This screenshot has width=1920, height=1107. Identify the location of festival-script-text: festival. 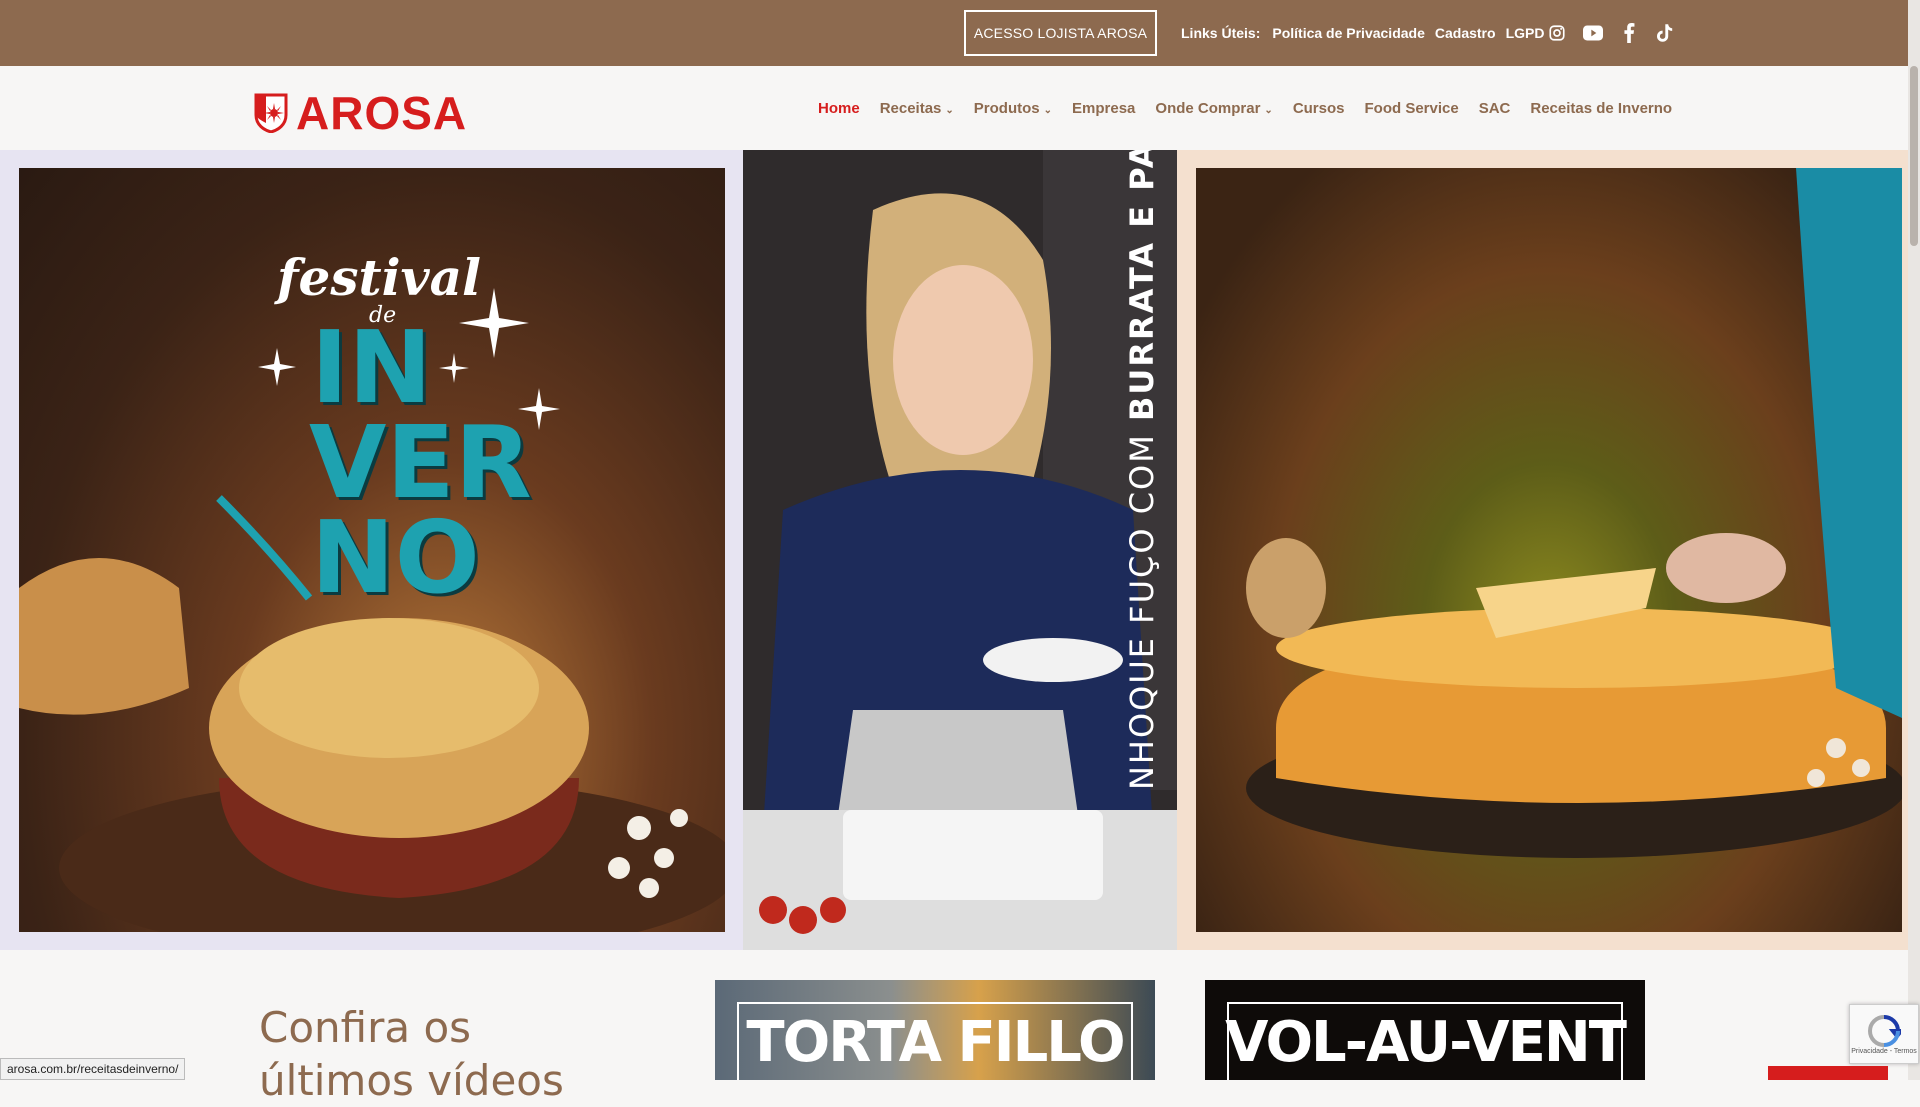
(379, 277).